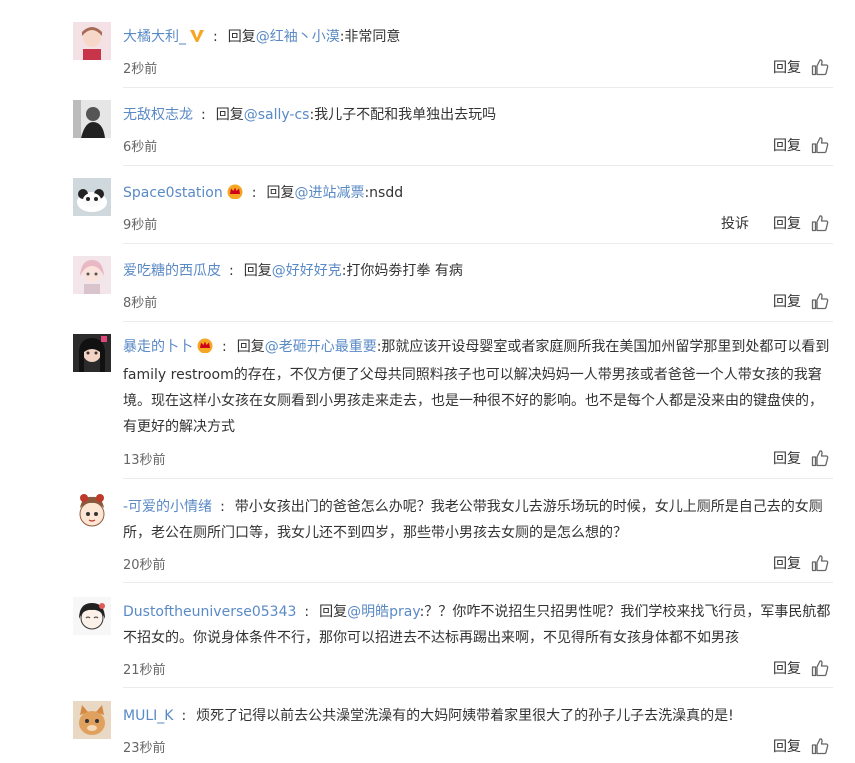  What do you see at coordinates (140, 303) in the screenshot?
I see `comment-time: 8秒前` at bounding box center [140, 303].